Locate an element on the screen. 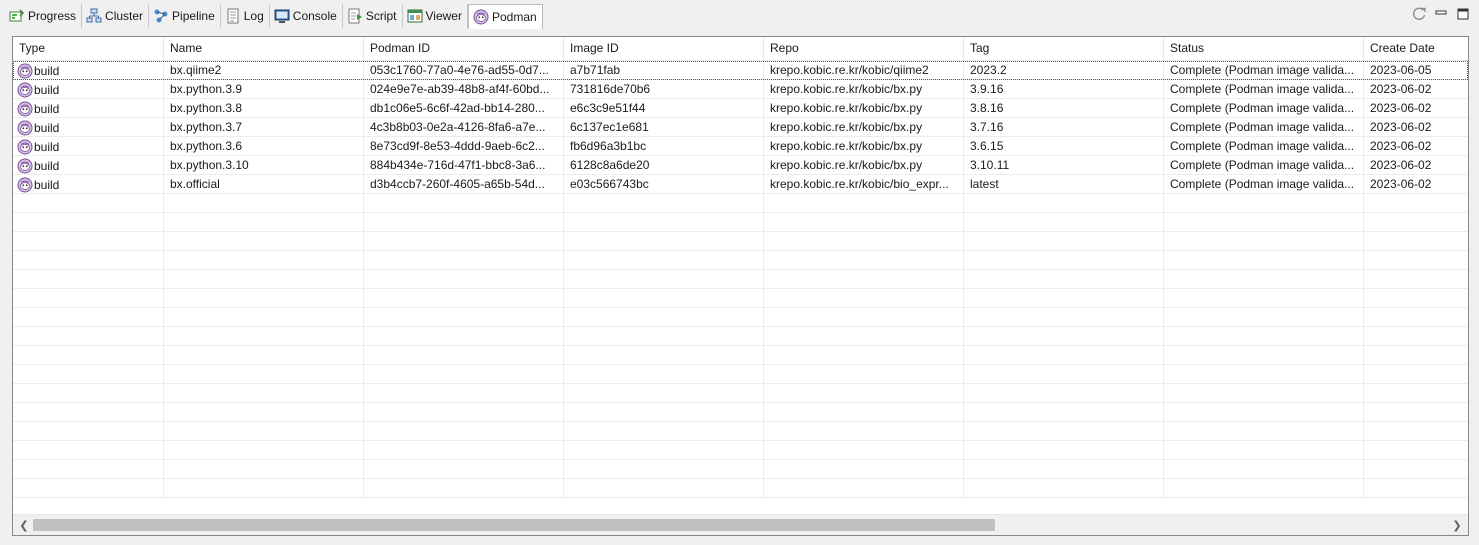  tab-label: Viewer is located at coordinates (443, 16).